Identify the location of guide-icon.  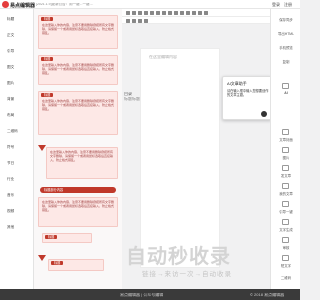
(285, 204).